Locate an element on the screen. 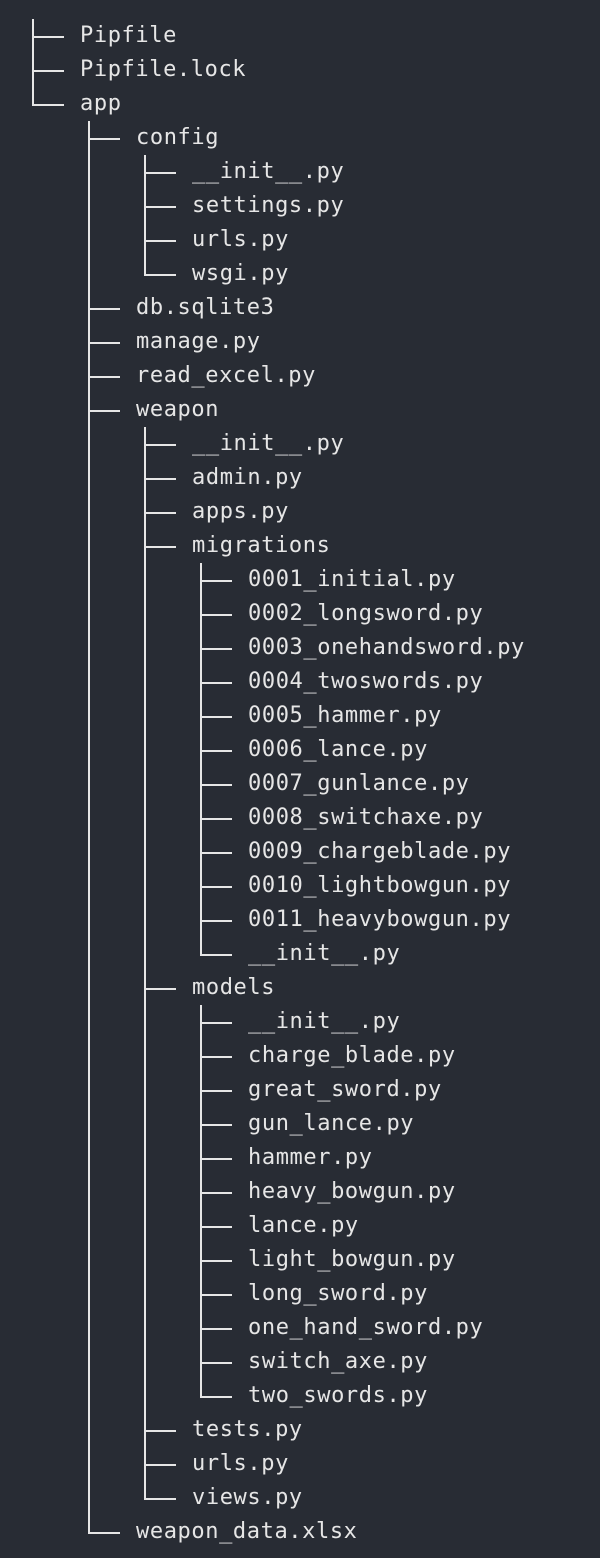  tree-row: two_swords.py is located at coordinates (300, 1396).